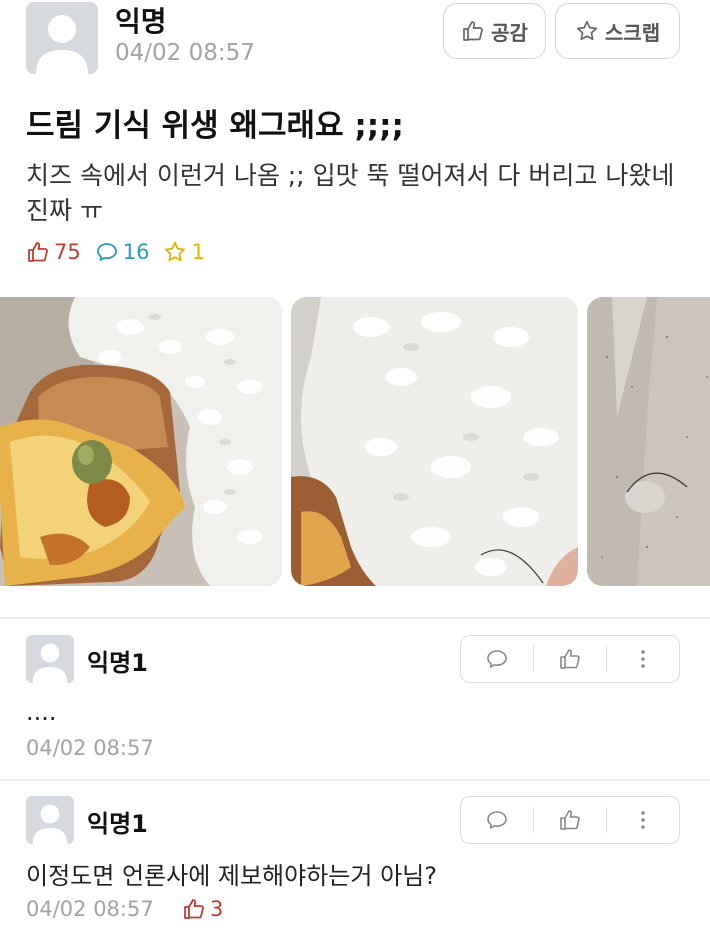 The height and width of the screenshot is (933, 710). I want to click on comment-like-count-value: 3, so click(217, 909).